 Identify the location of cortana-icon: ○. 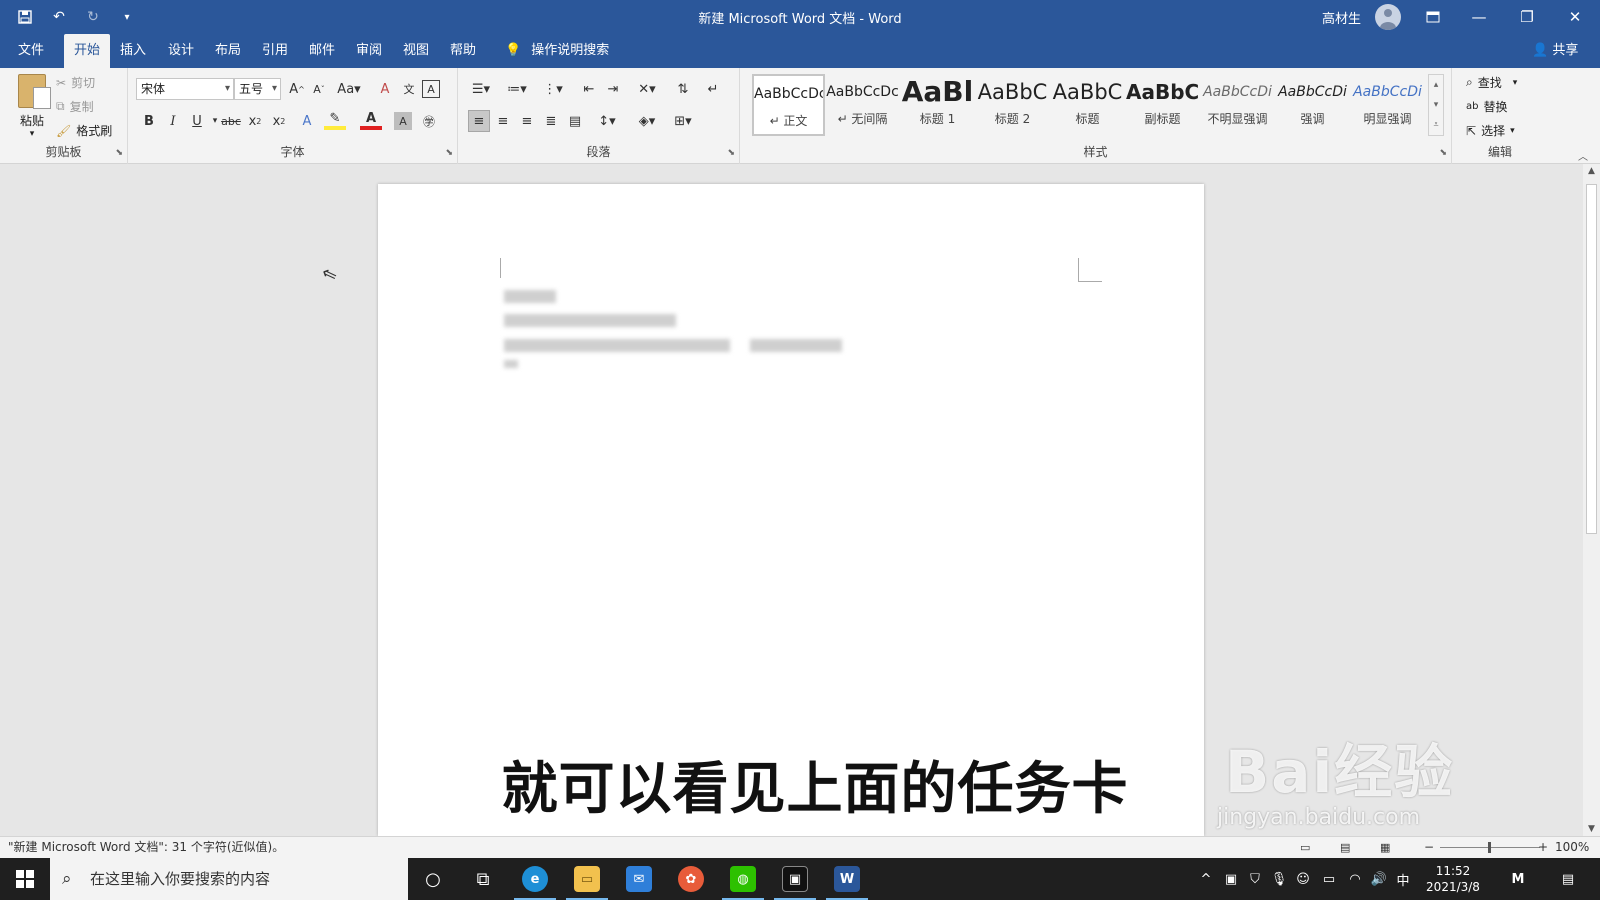
(433, 879).